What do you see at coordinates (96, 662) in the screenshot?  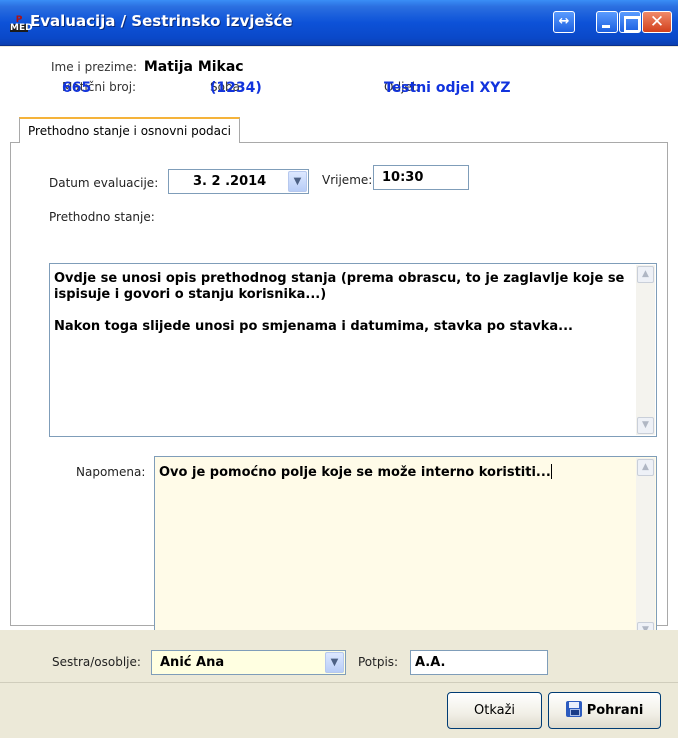 I see `staff-label: Sestra/osoblje:` at bounding box center [96, 662].